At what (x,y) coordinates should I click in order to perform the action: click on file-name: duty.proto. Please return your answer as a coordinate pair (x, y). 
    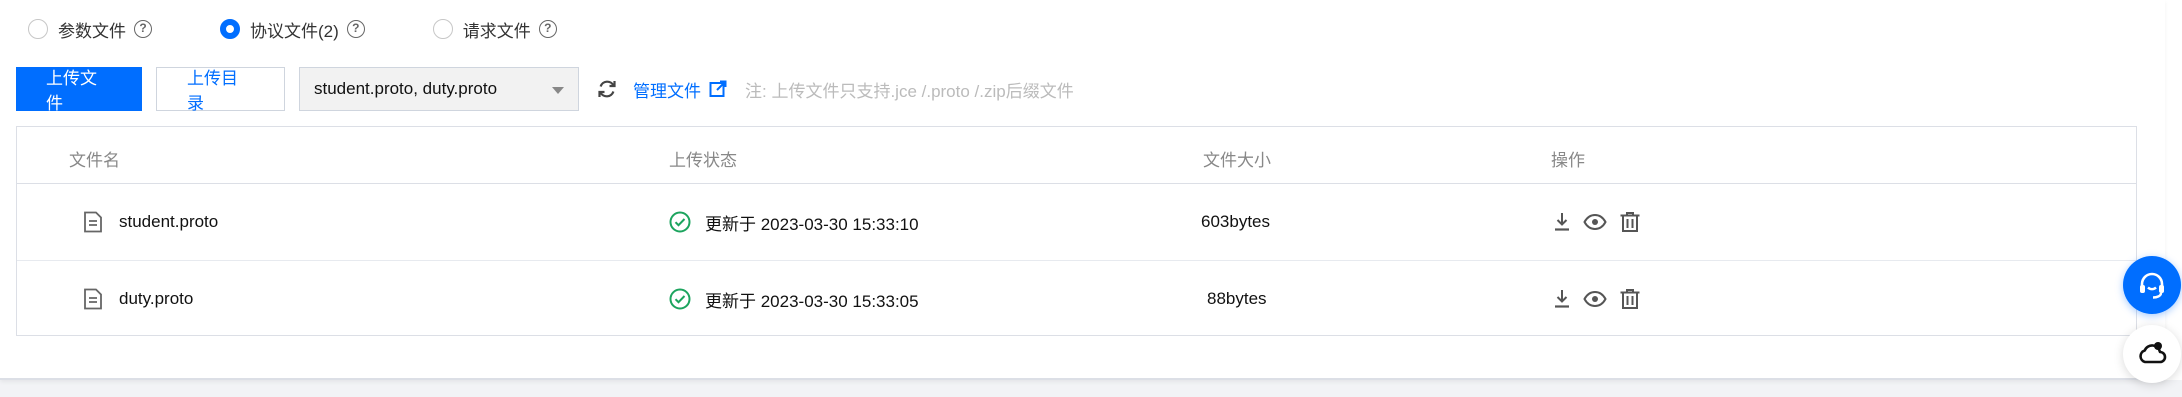
    Looking at the image, I should click on (156, 298).